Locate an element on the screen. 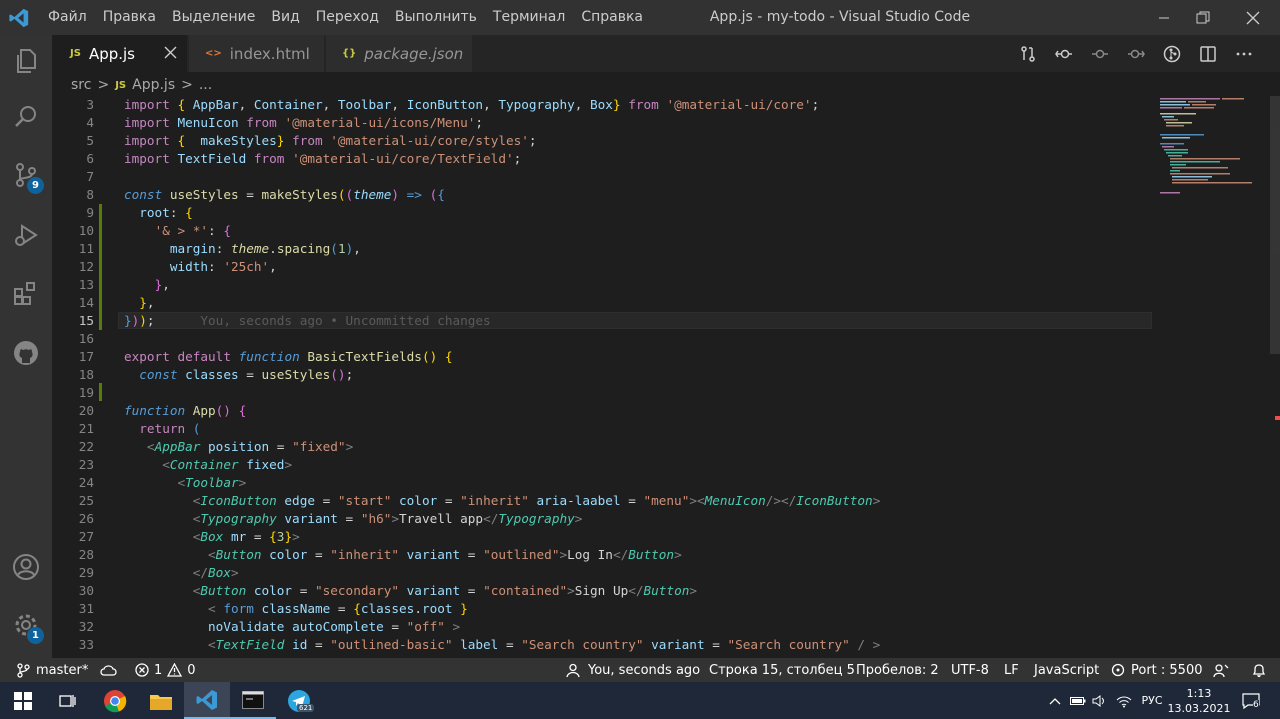 Image resolution: width=1280 pixels, height=719 pixels. minimap is located at coordinates (1216, 377).